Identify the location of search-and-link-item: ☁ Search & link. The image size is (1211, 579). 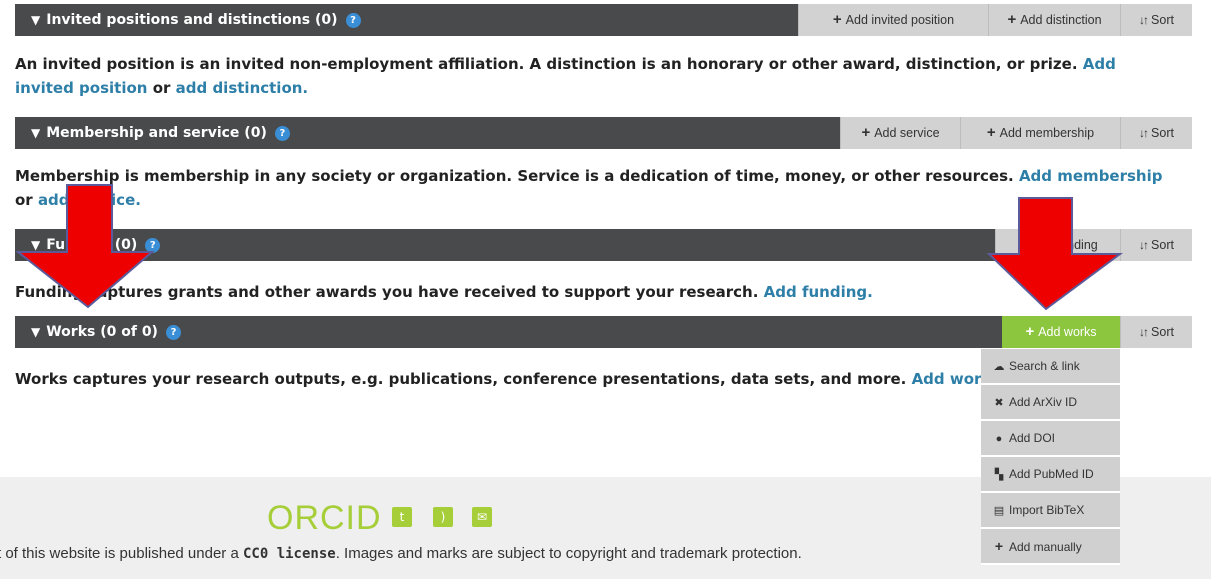
(1050, 366).